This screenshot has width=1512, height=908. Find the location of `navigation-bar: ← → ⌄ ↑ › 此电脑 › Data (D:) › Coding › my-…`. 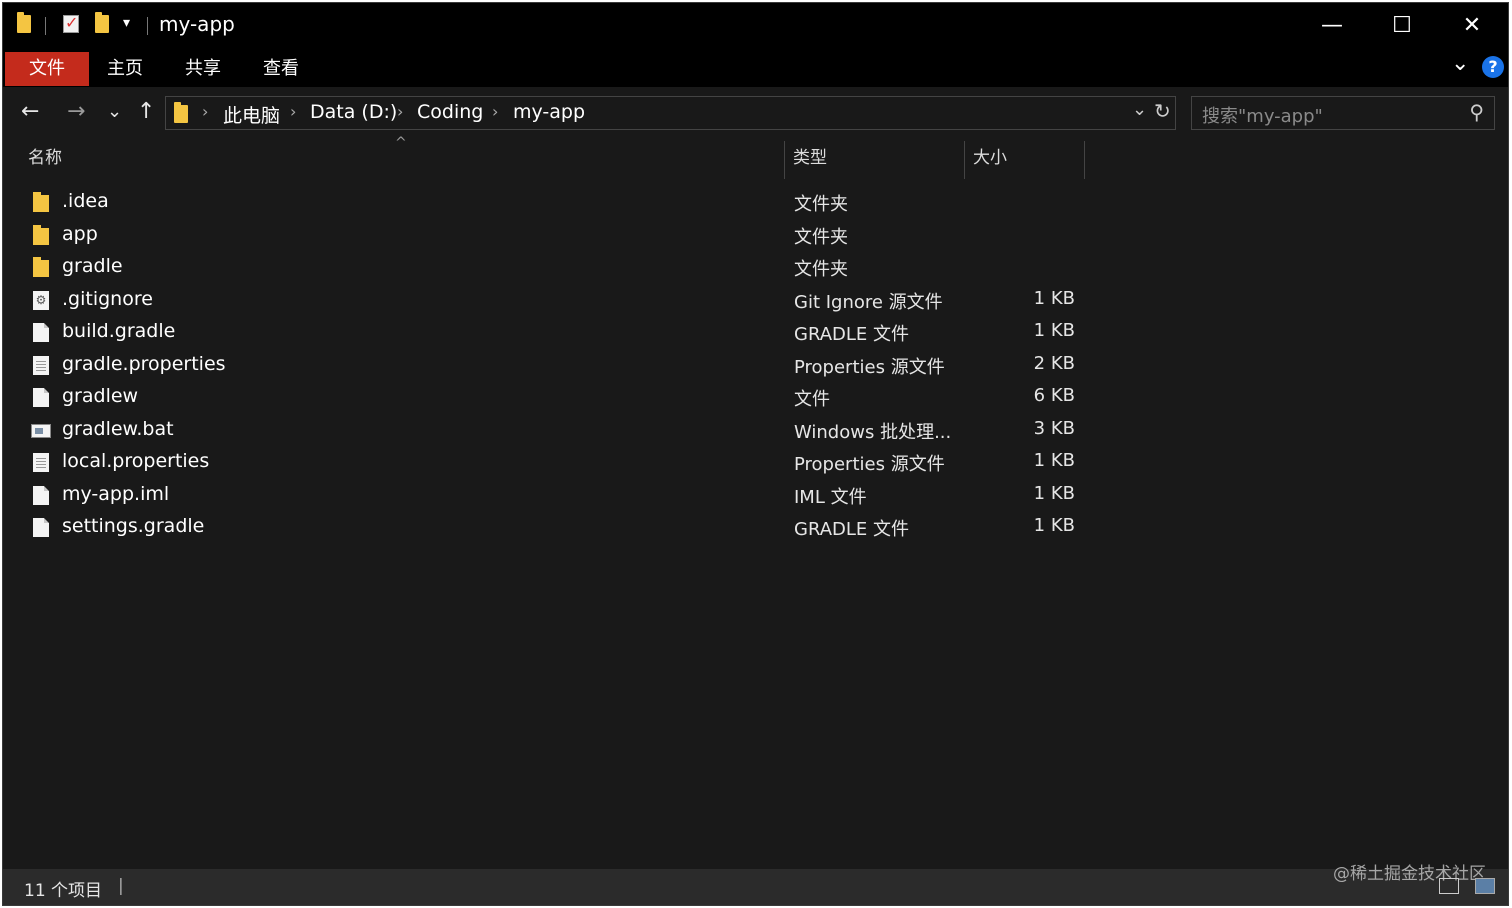

navigation-bar: ← → ⌄ ↑ › 此电脑 › Data (D:) › Coding › my-… is located at coordinates (755, 113).